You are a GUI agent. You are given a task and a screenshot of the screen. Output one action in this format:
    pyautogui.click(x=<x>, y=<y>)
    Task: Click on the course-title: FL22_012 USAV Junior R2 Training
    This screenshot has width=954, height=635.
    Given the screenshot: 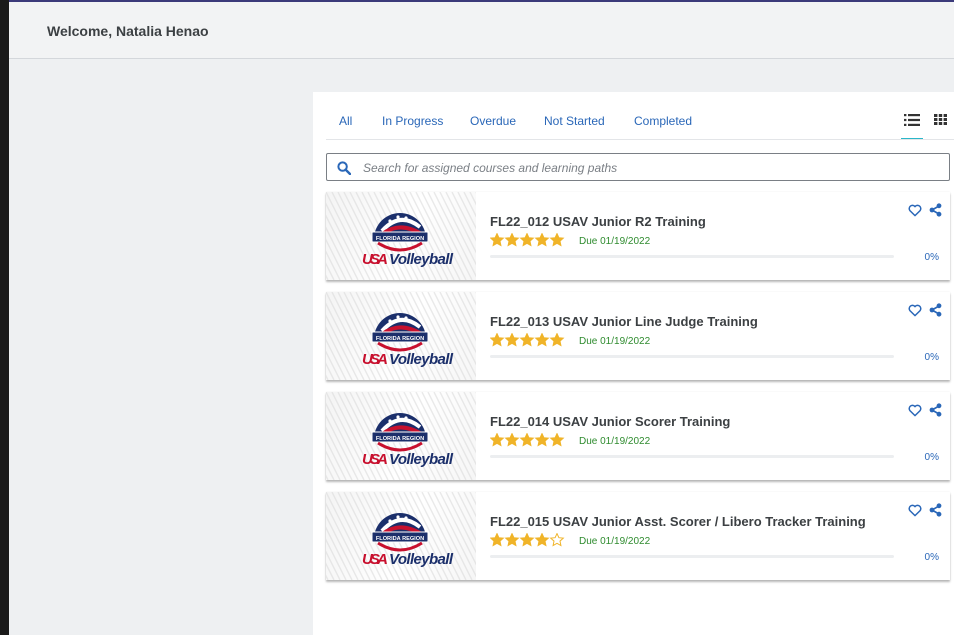 What is the action you would take?
    pyautogui.click(x=598, y=221)
    